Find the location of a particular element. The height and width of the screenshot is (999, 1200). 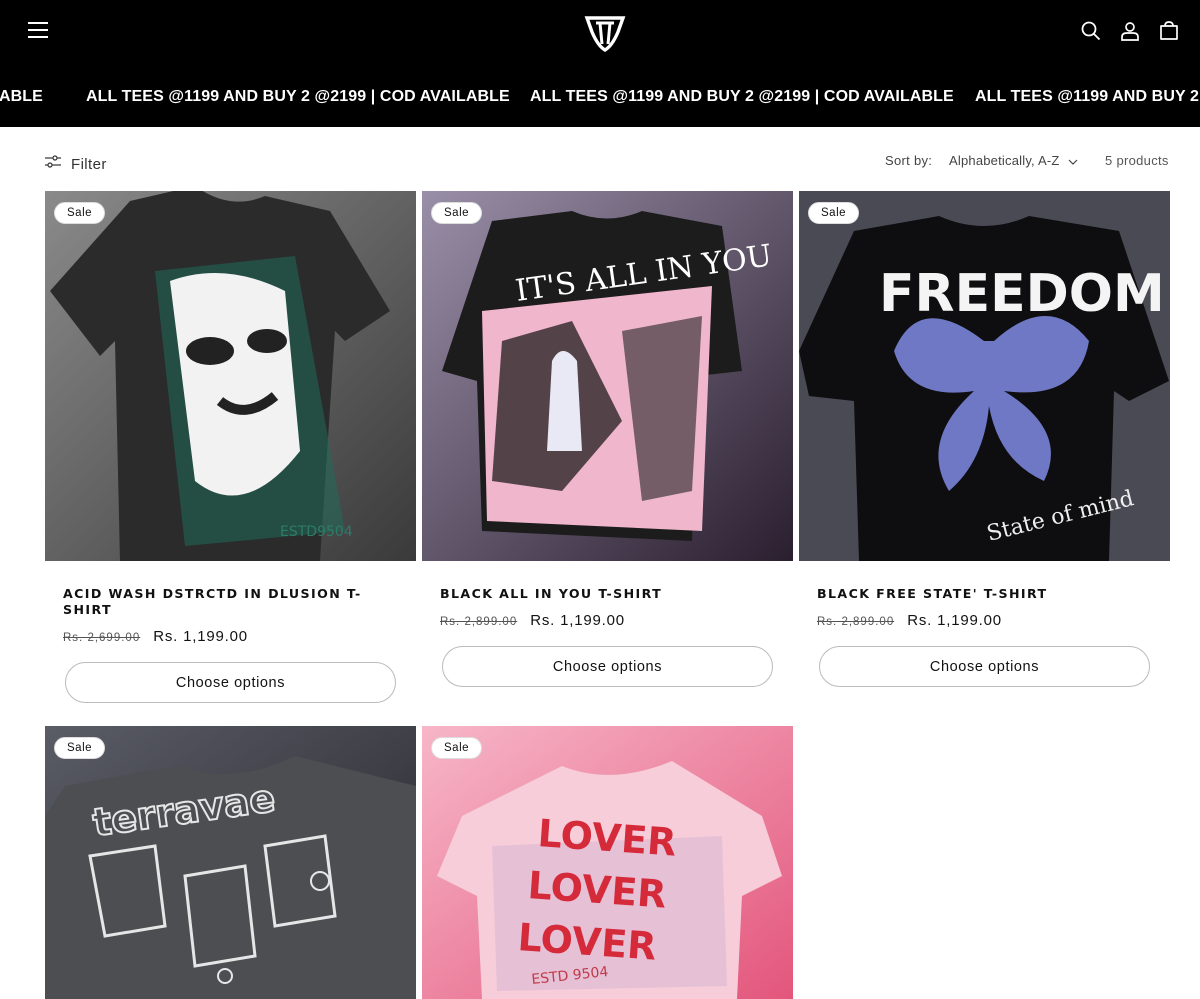

product-card: terravae Sale is located at coordinates (230, 862).